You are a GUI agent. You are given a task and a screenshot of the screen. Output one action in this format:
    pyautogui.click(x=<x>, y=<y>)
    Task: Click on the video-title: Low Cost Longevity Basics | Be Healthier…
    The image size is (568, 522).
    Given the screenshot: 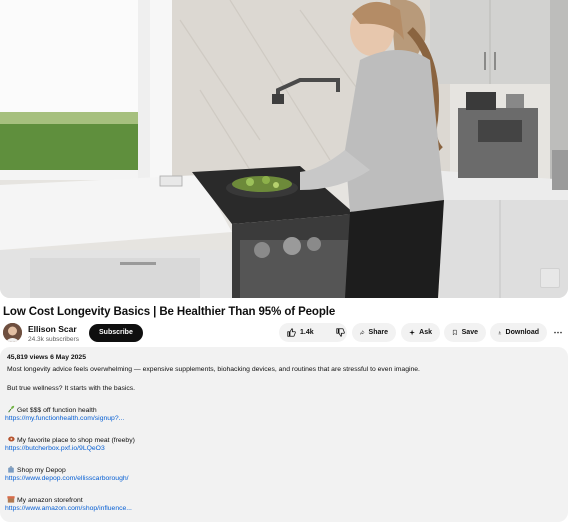 What is the action you would take?
    pyautogui.click(x=169, y=312)
    